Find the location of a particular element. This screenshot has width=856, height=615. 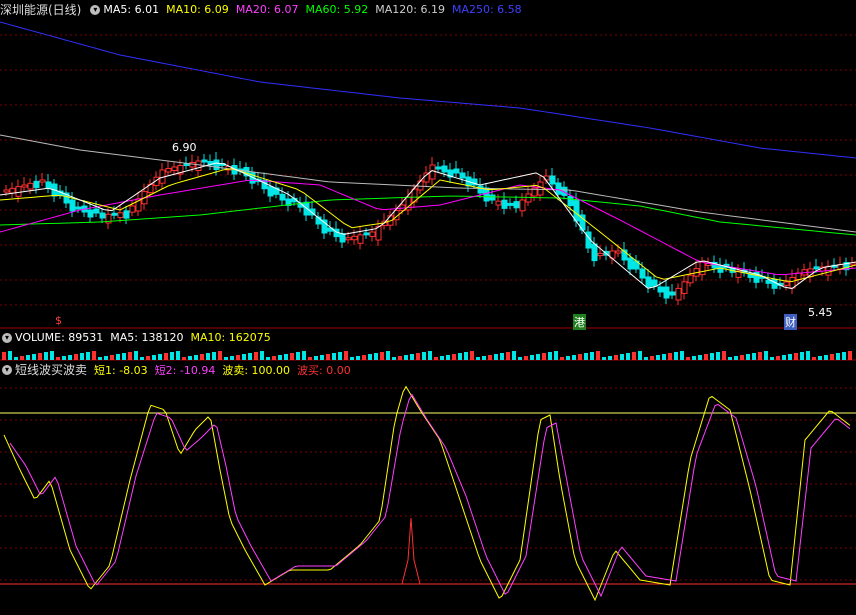

marker-gang: 港 is located at coordinates (579, 322).